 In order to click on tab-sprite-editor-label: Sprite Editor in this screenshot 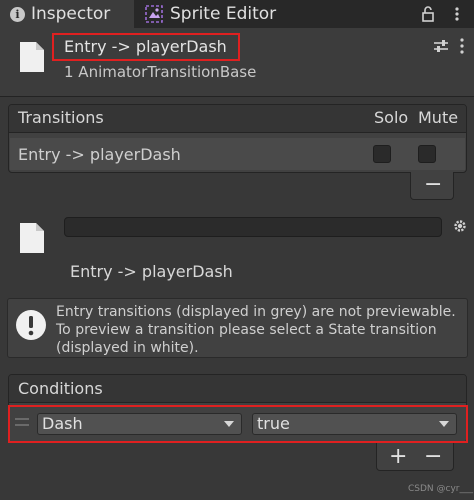, I will do `click(223, 14)`.